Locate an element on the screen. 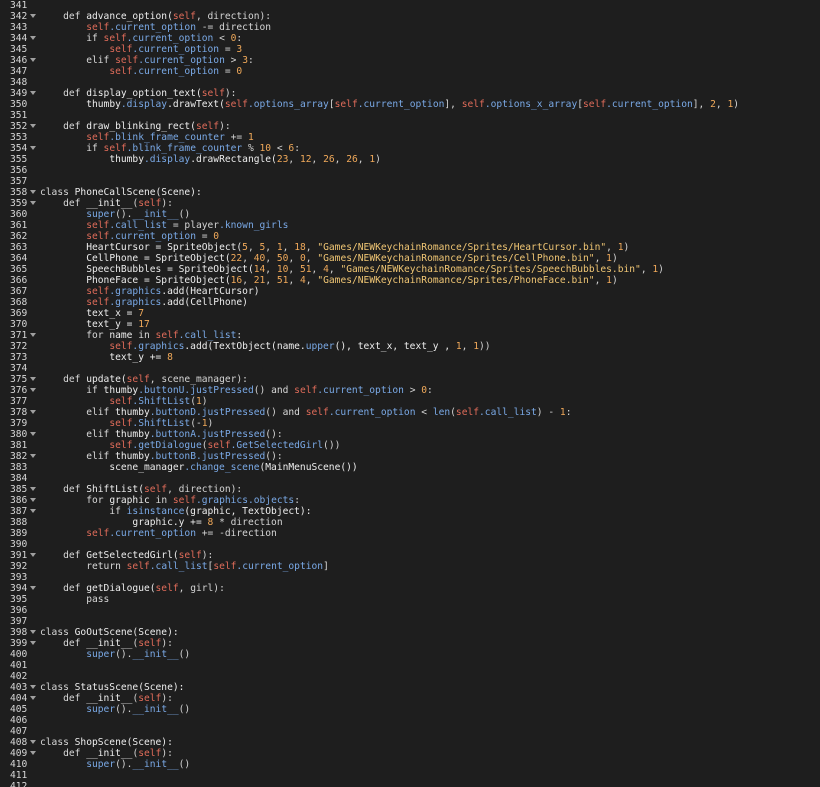 Image resolution: width=820 pixels, height=787 pixels. code-line: 410 super().__init__() is located at coordinates (410, 764).